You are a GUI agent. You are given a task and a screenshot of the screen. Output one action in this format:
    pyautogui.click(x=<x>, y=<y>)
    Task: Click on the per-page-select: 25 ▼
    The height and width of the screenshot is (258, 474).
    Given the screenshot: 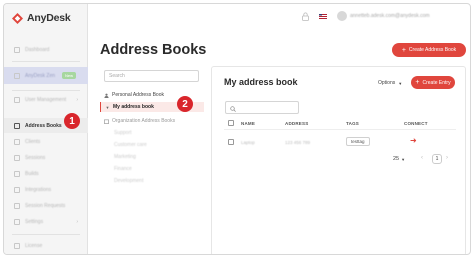 What is the action you would take?
    pyautogui.click(x=399, y=159)
    